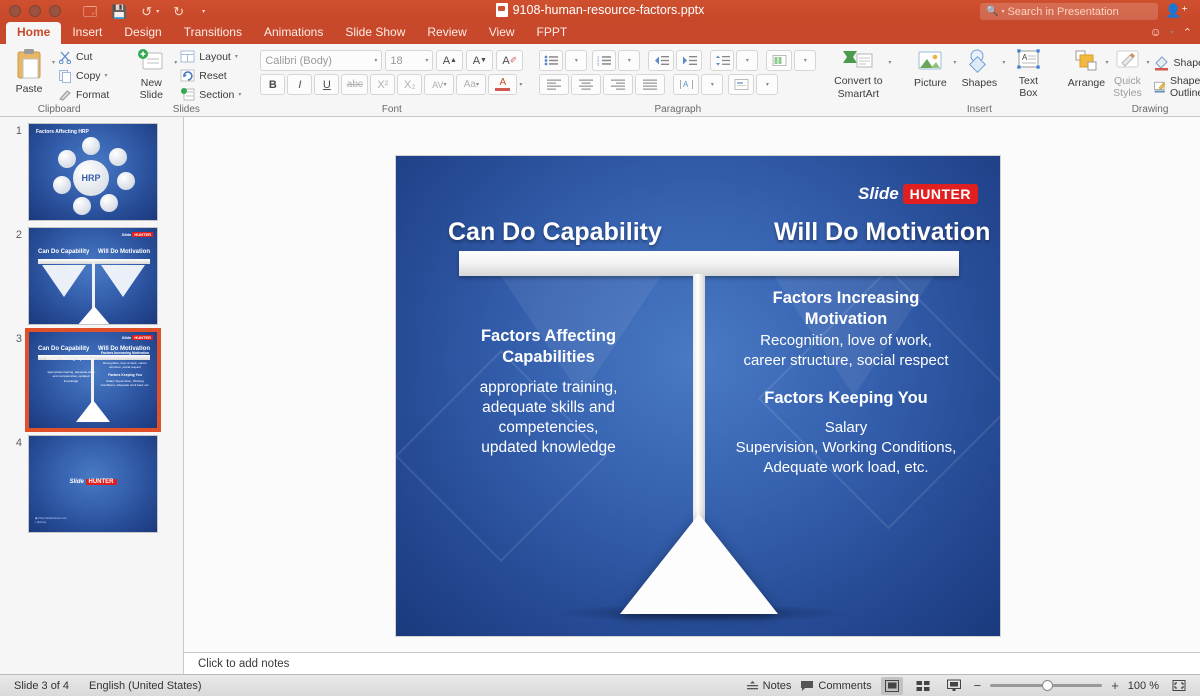 This screenshot has height=696, width=1200. Describe the element at coordinates (151, 73) in the screenshot. I see `new-slide-button: New Slide` at that location.